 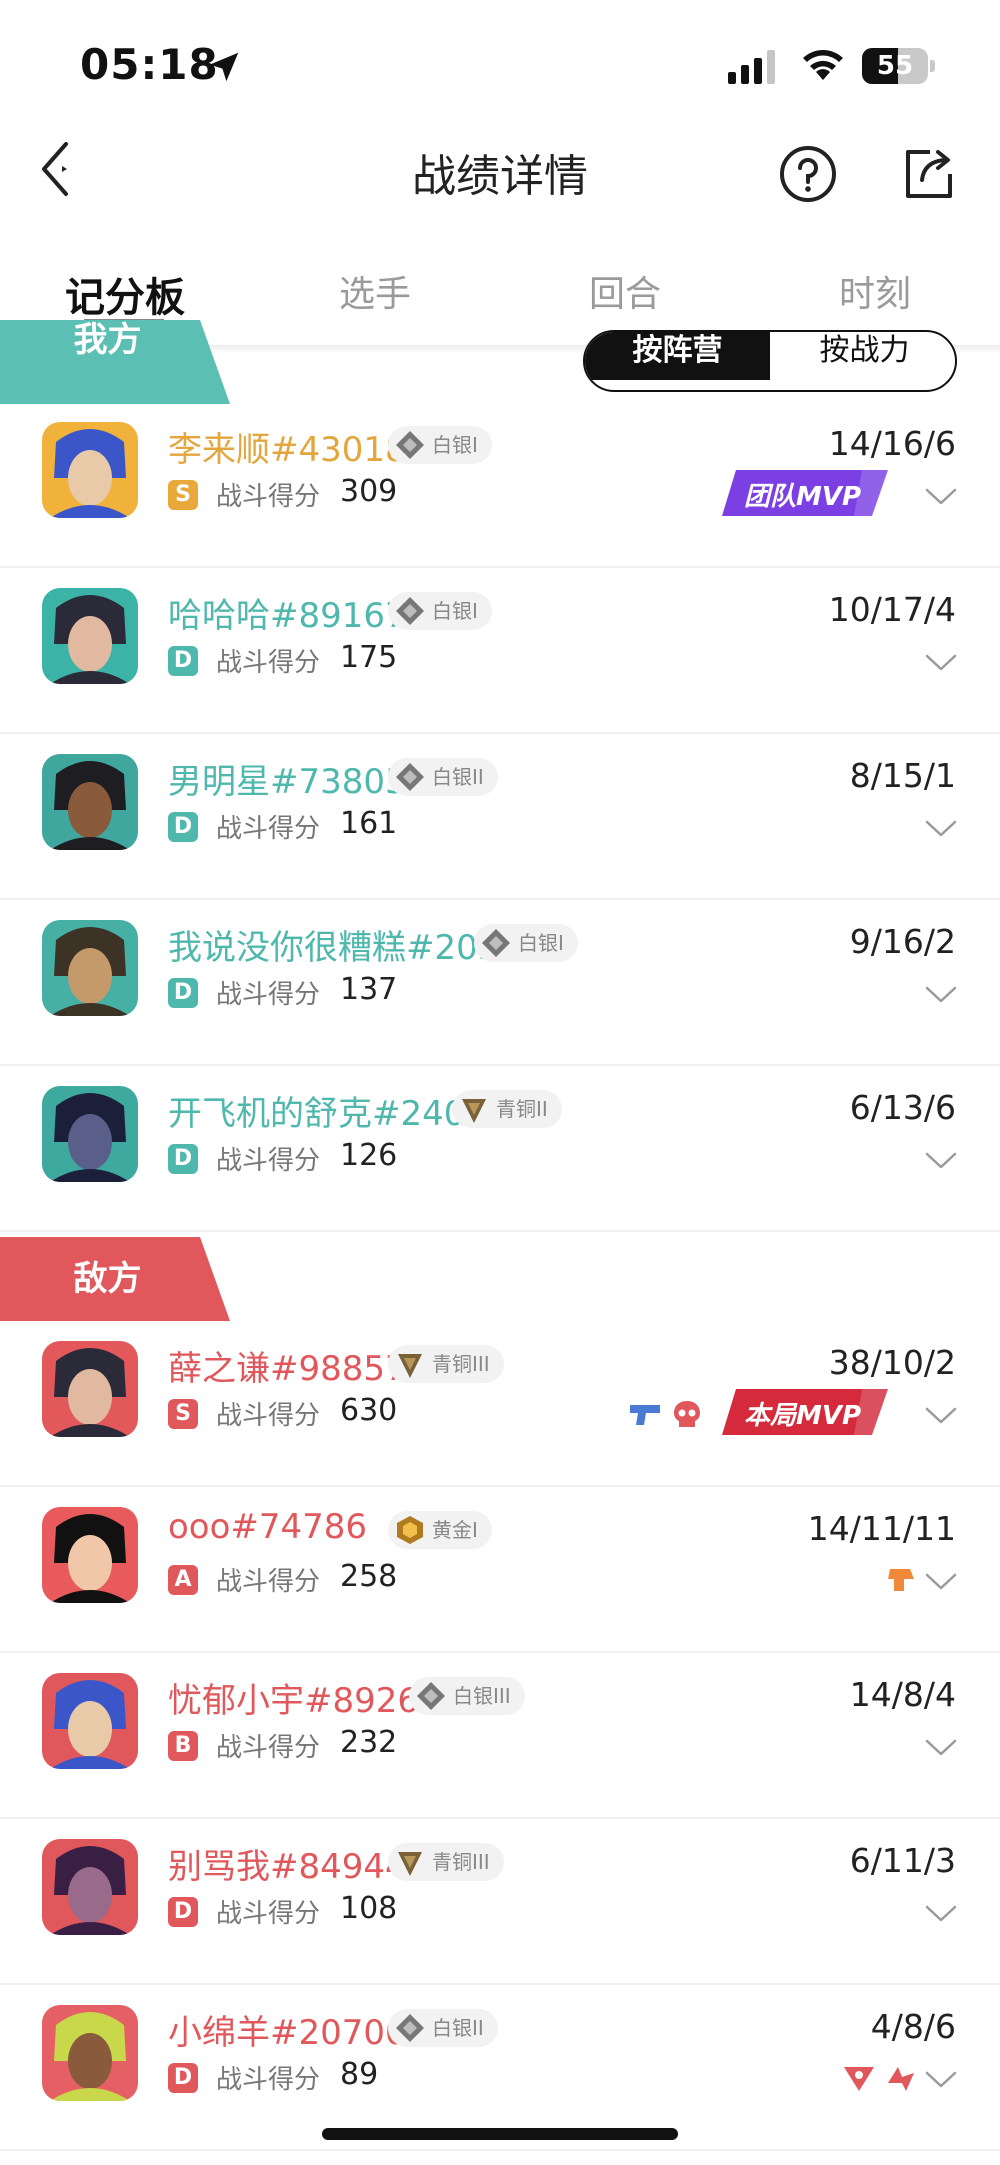 I want to click on score-value: 89, so click(x=359, y=2074).